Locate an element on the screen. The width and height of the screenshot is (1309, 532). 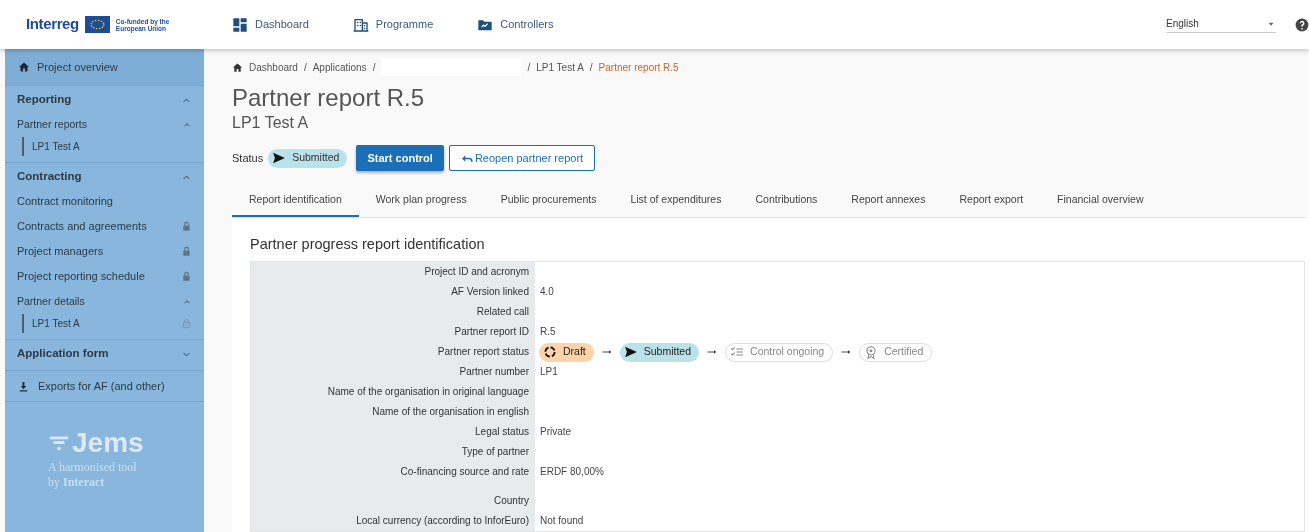
section-header: Contracting is located at coordinates (104, 176).